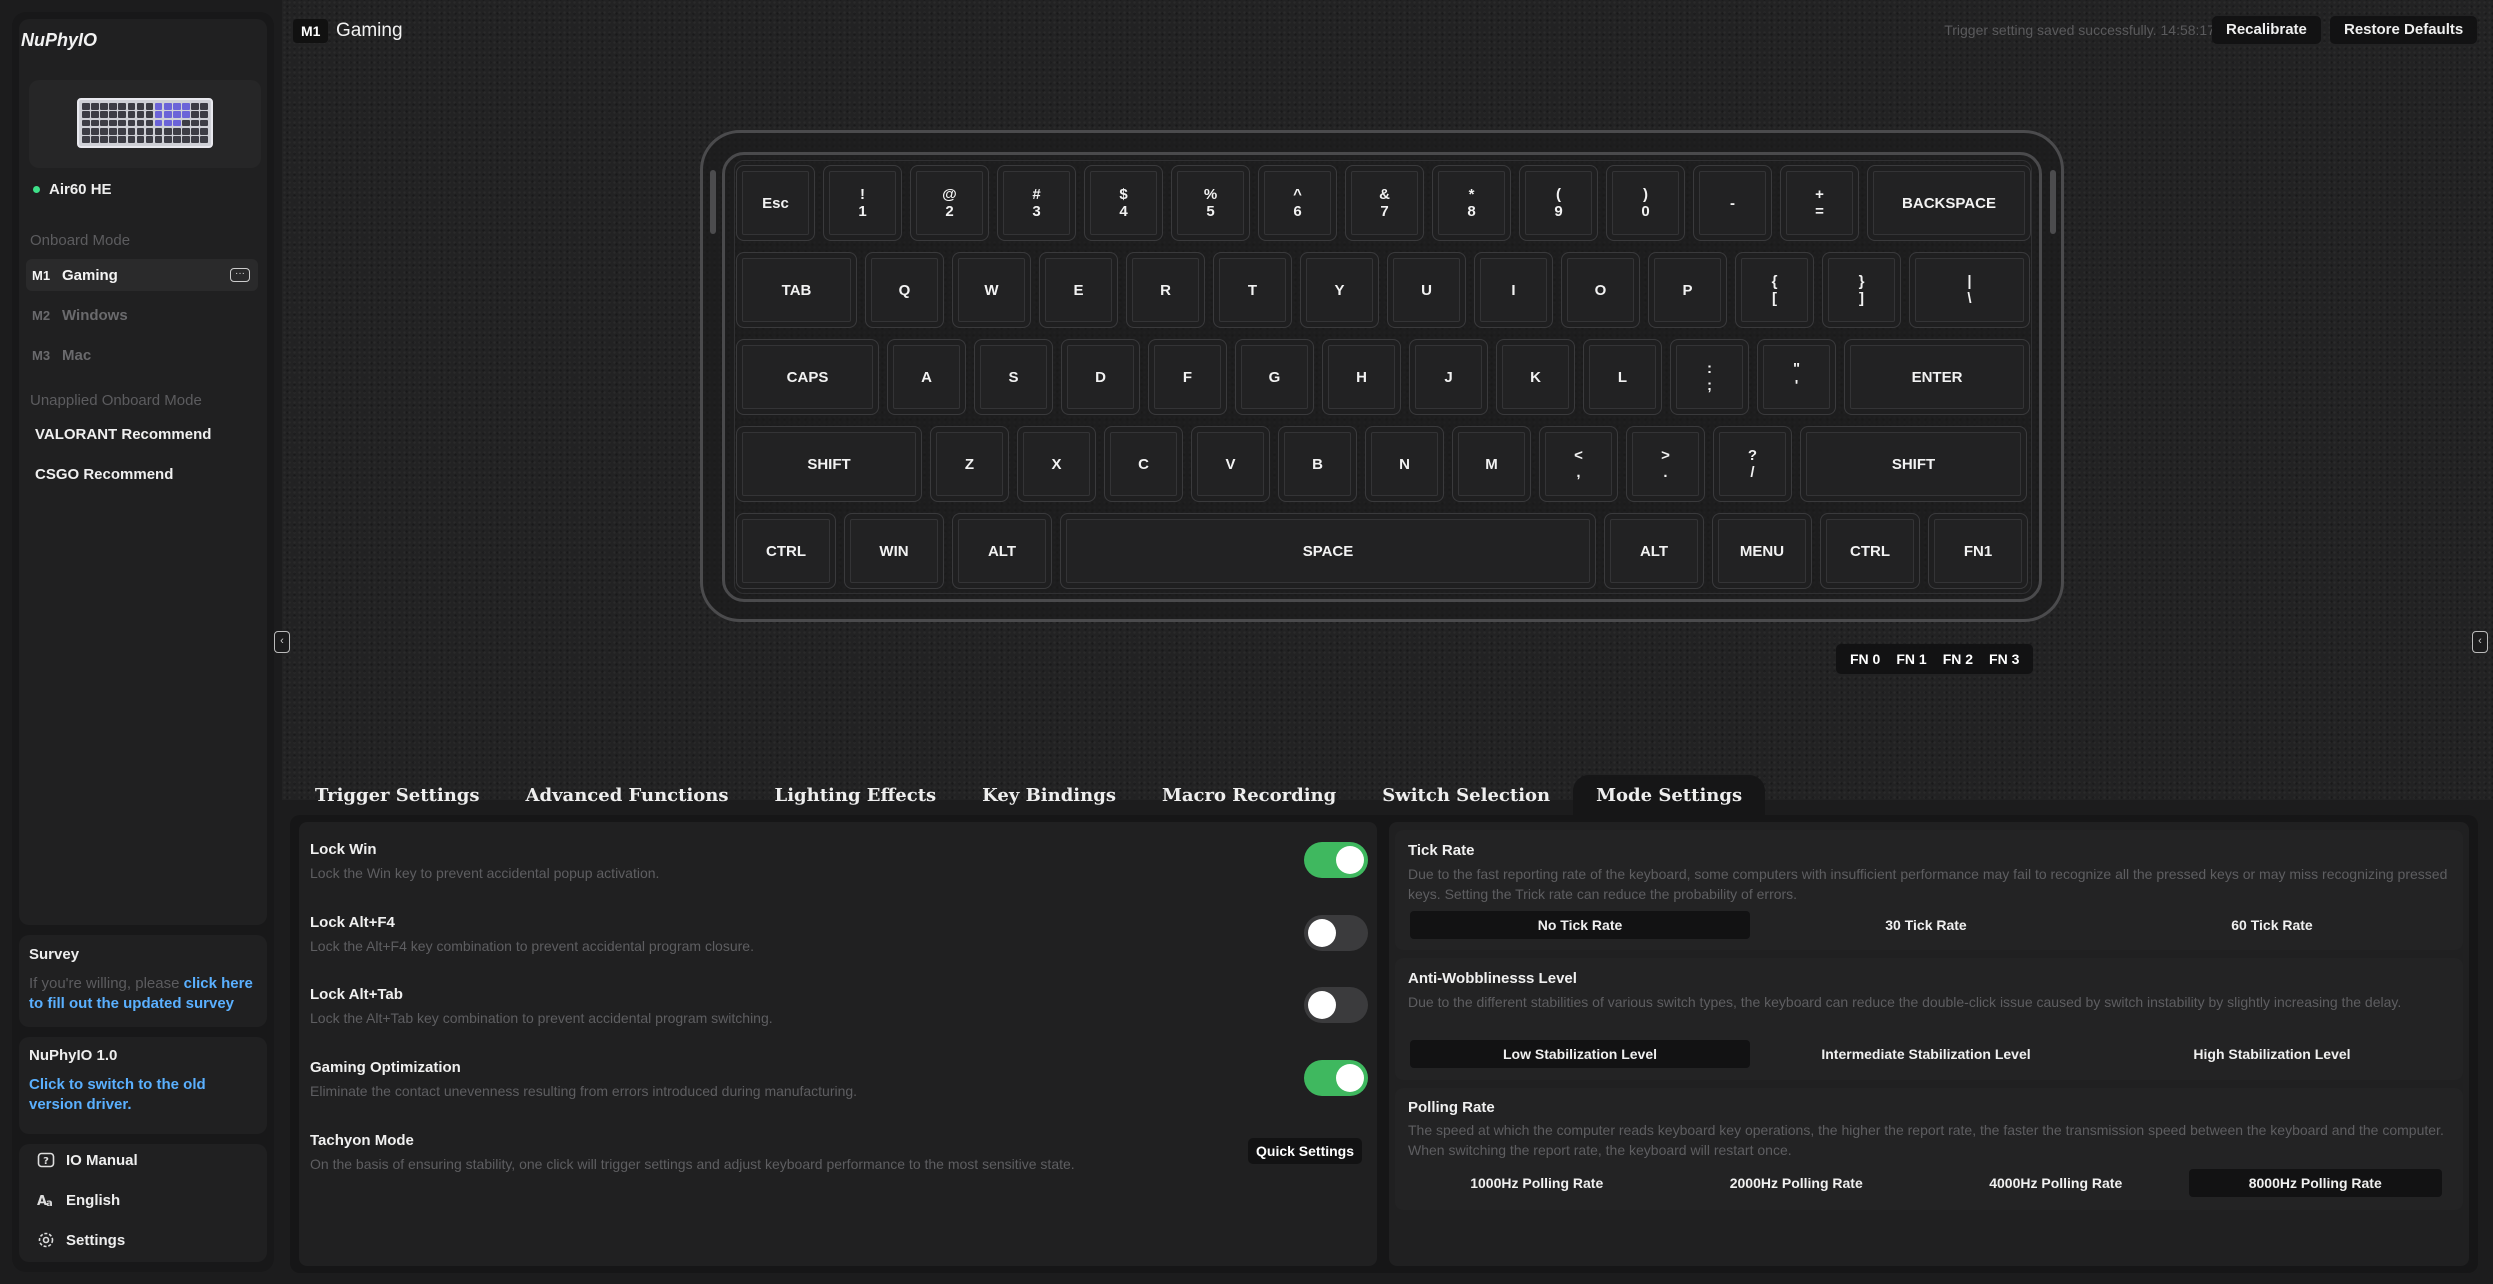  I want to click on recalibrate-button: Recalibrate, so click(2266, 30).